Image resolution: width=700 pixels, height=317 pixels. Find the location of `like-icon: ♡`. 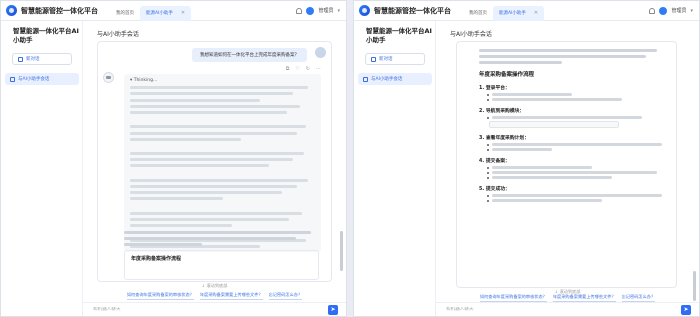

like-icon: ♡ is located at coordinates (297, 69).